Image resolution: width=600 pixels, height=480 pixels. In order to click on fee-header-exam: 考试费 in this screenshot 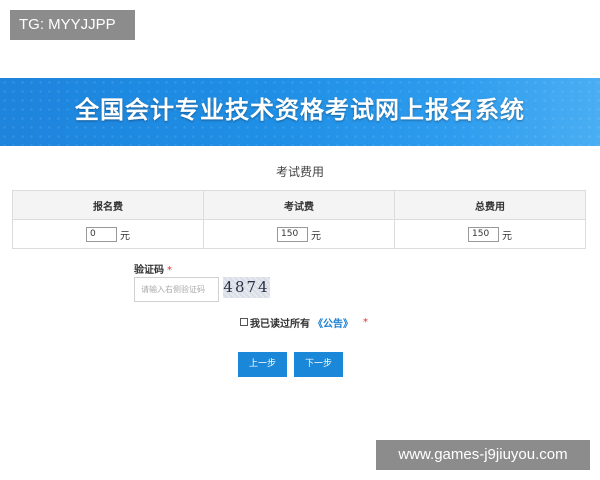, I will do `click(299, 205)`.